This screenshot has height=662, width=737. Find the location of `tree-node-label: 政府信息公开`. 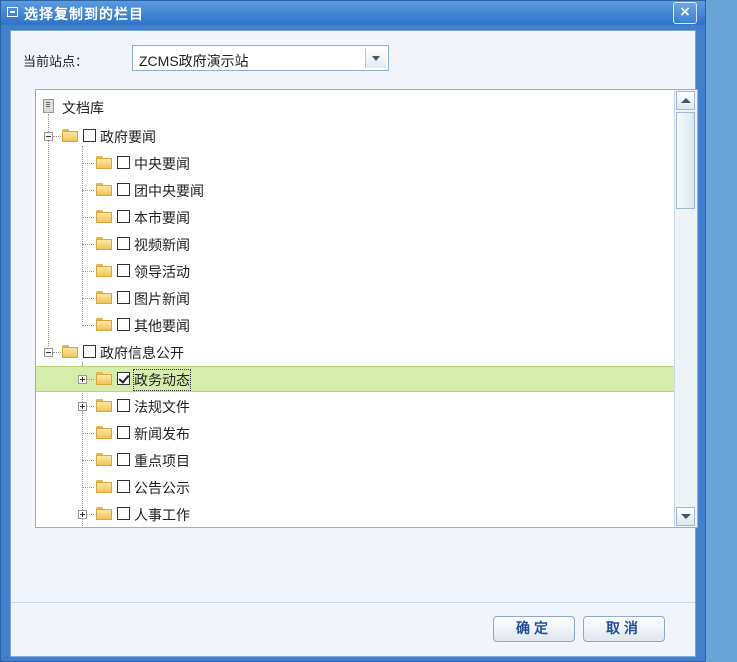

tree-node-label: 政府信息公开 is located at coordinates (142, 353).